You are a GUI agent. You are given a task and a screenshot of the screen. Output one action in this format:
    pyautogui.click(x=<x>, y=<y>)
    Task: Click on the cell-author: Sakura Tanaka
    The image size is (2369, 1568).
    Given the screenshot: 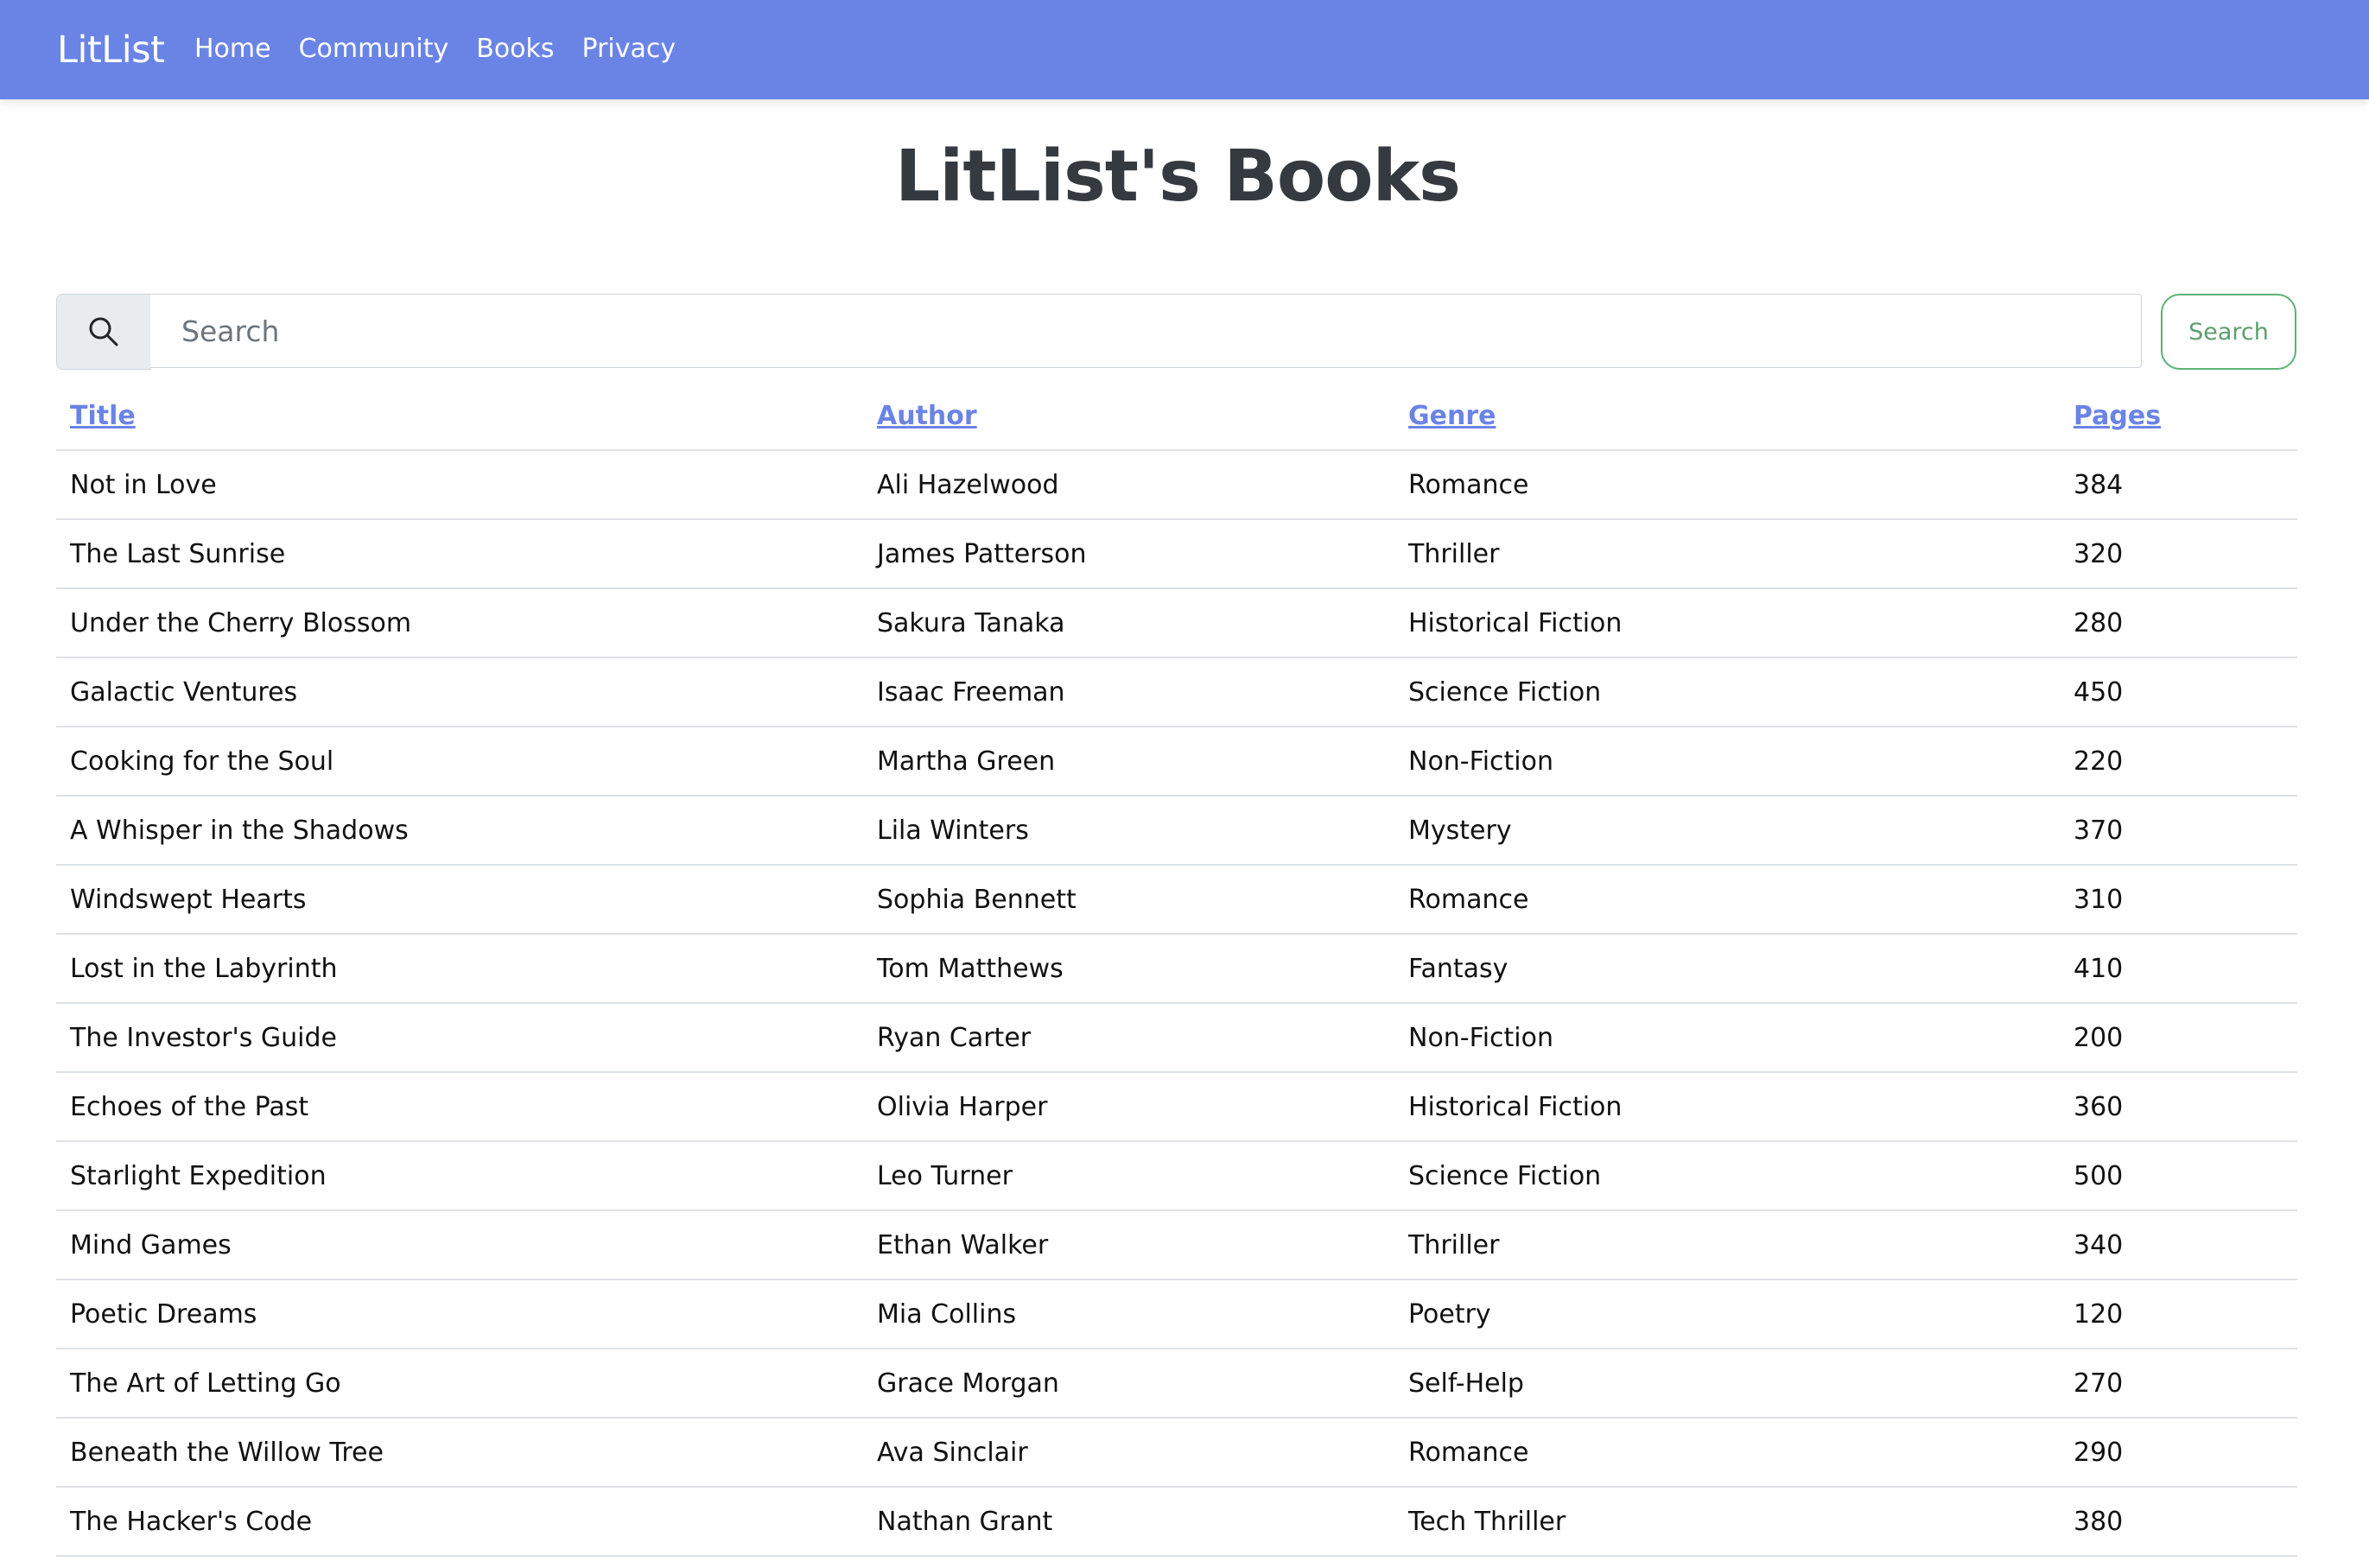 What is the action you would take?
    pyautogui.click(x=1129, y=623)
    